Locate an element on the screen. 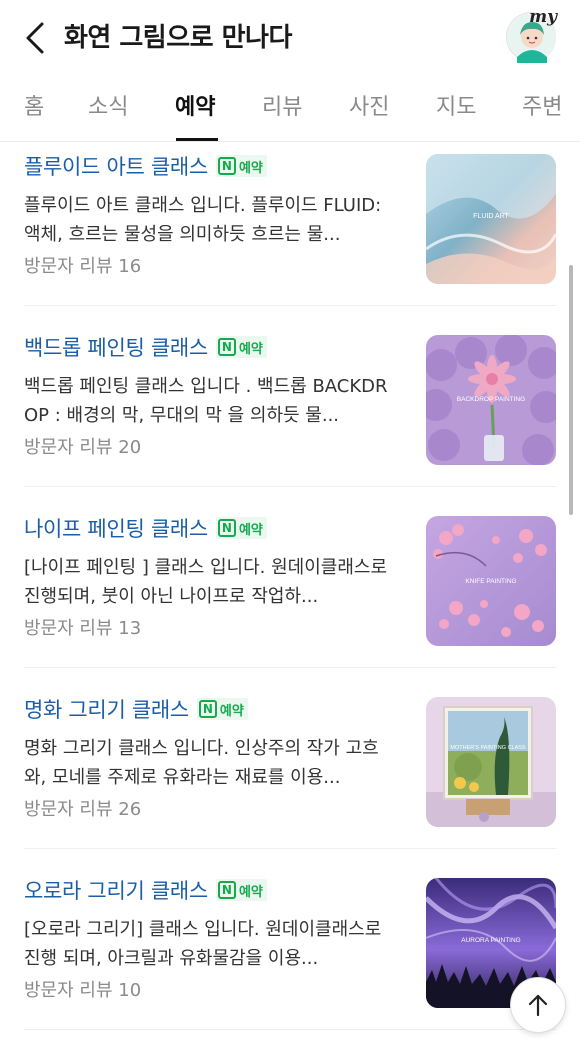 The width and height of the screenshot is (580, 1038). page-title: 화연 그림으로 만나다 is located at coordinates (178, 38).